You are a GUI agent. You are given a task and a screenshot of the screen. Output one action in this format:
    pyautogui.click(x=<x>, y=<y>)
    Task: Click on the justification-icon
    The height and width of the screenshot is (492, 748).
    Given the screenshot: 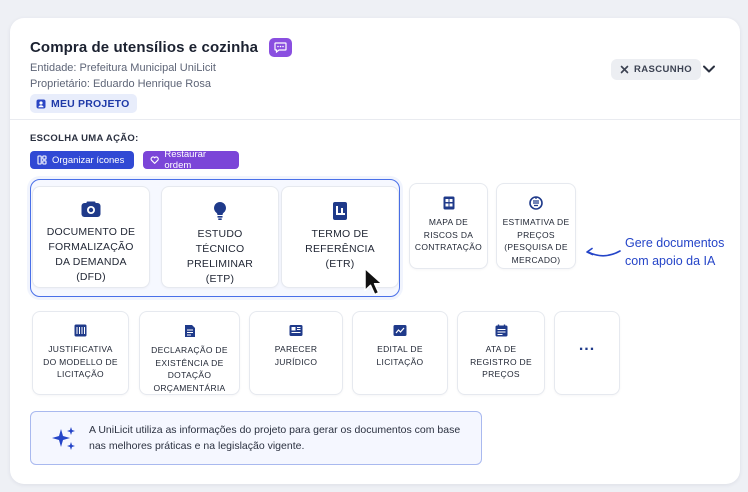 What is the action you would take?
    pyautogui.click(x=80, y=330)
    